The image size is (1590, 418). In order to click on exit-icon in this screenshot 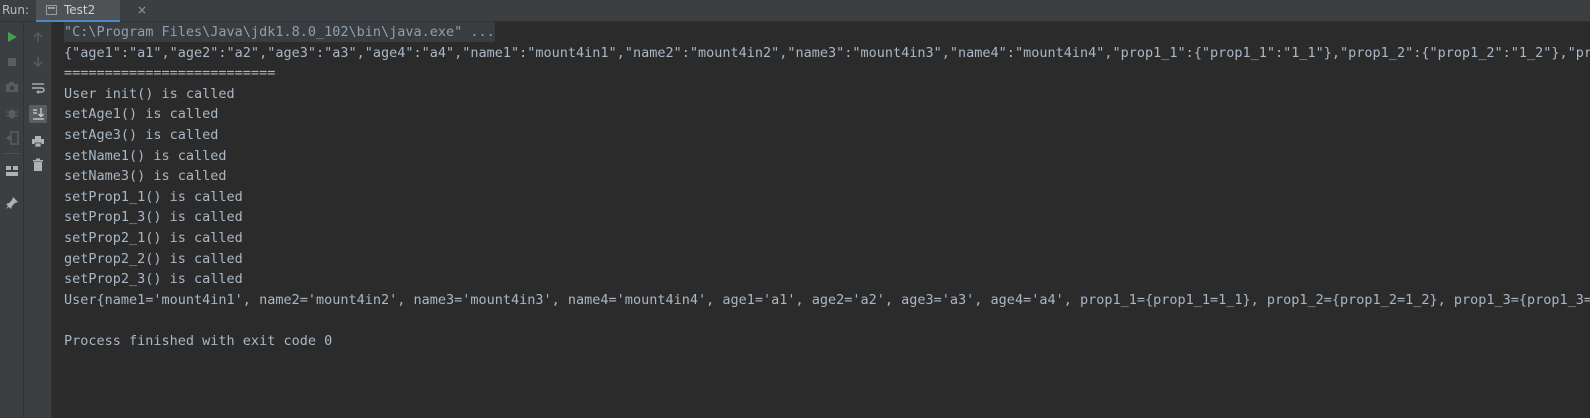, I will do `click(12, 138)`.